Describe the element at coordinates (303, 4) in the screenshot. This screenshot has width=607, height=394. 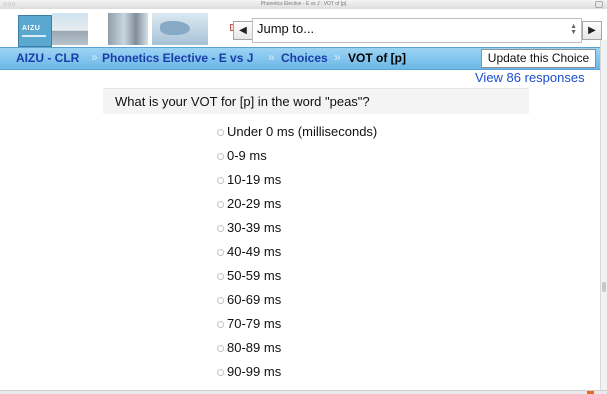
I see `window-title: Phonetics Elective - E vs J : VOT of [p]` at that location.